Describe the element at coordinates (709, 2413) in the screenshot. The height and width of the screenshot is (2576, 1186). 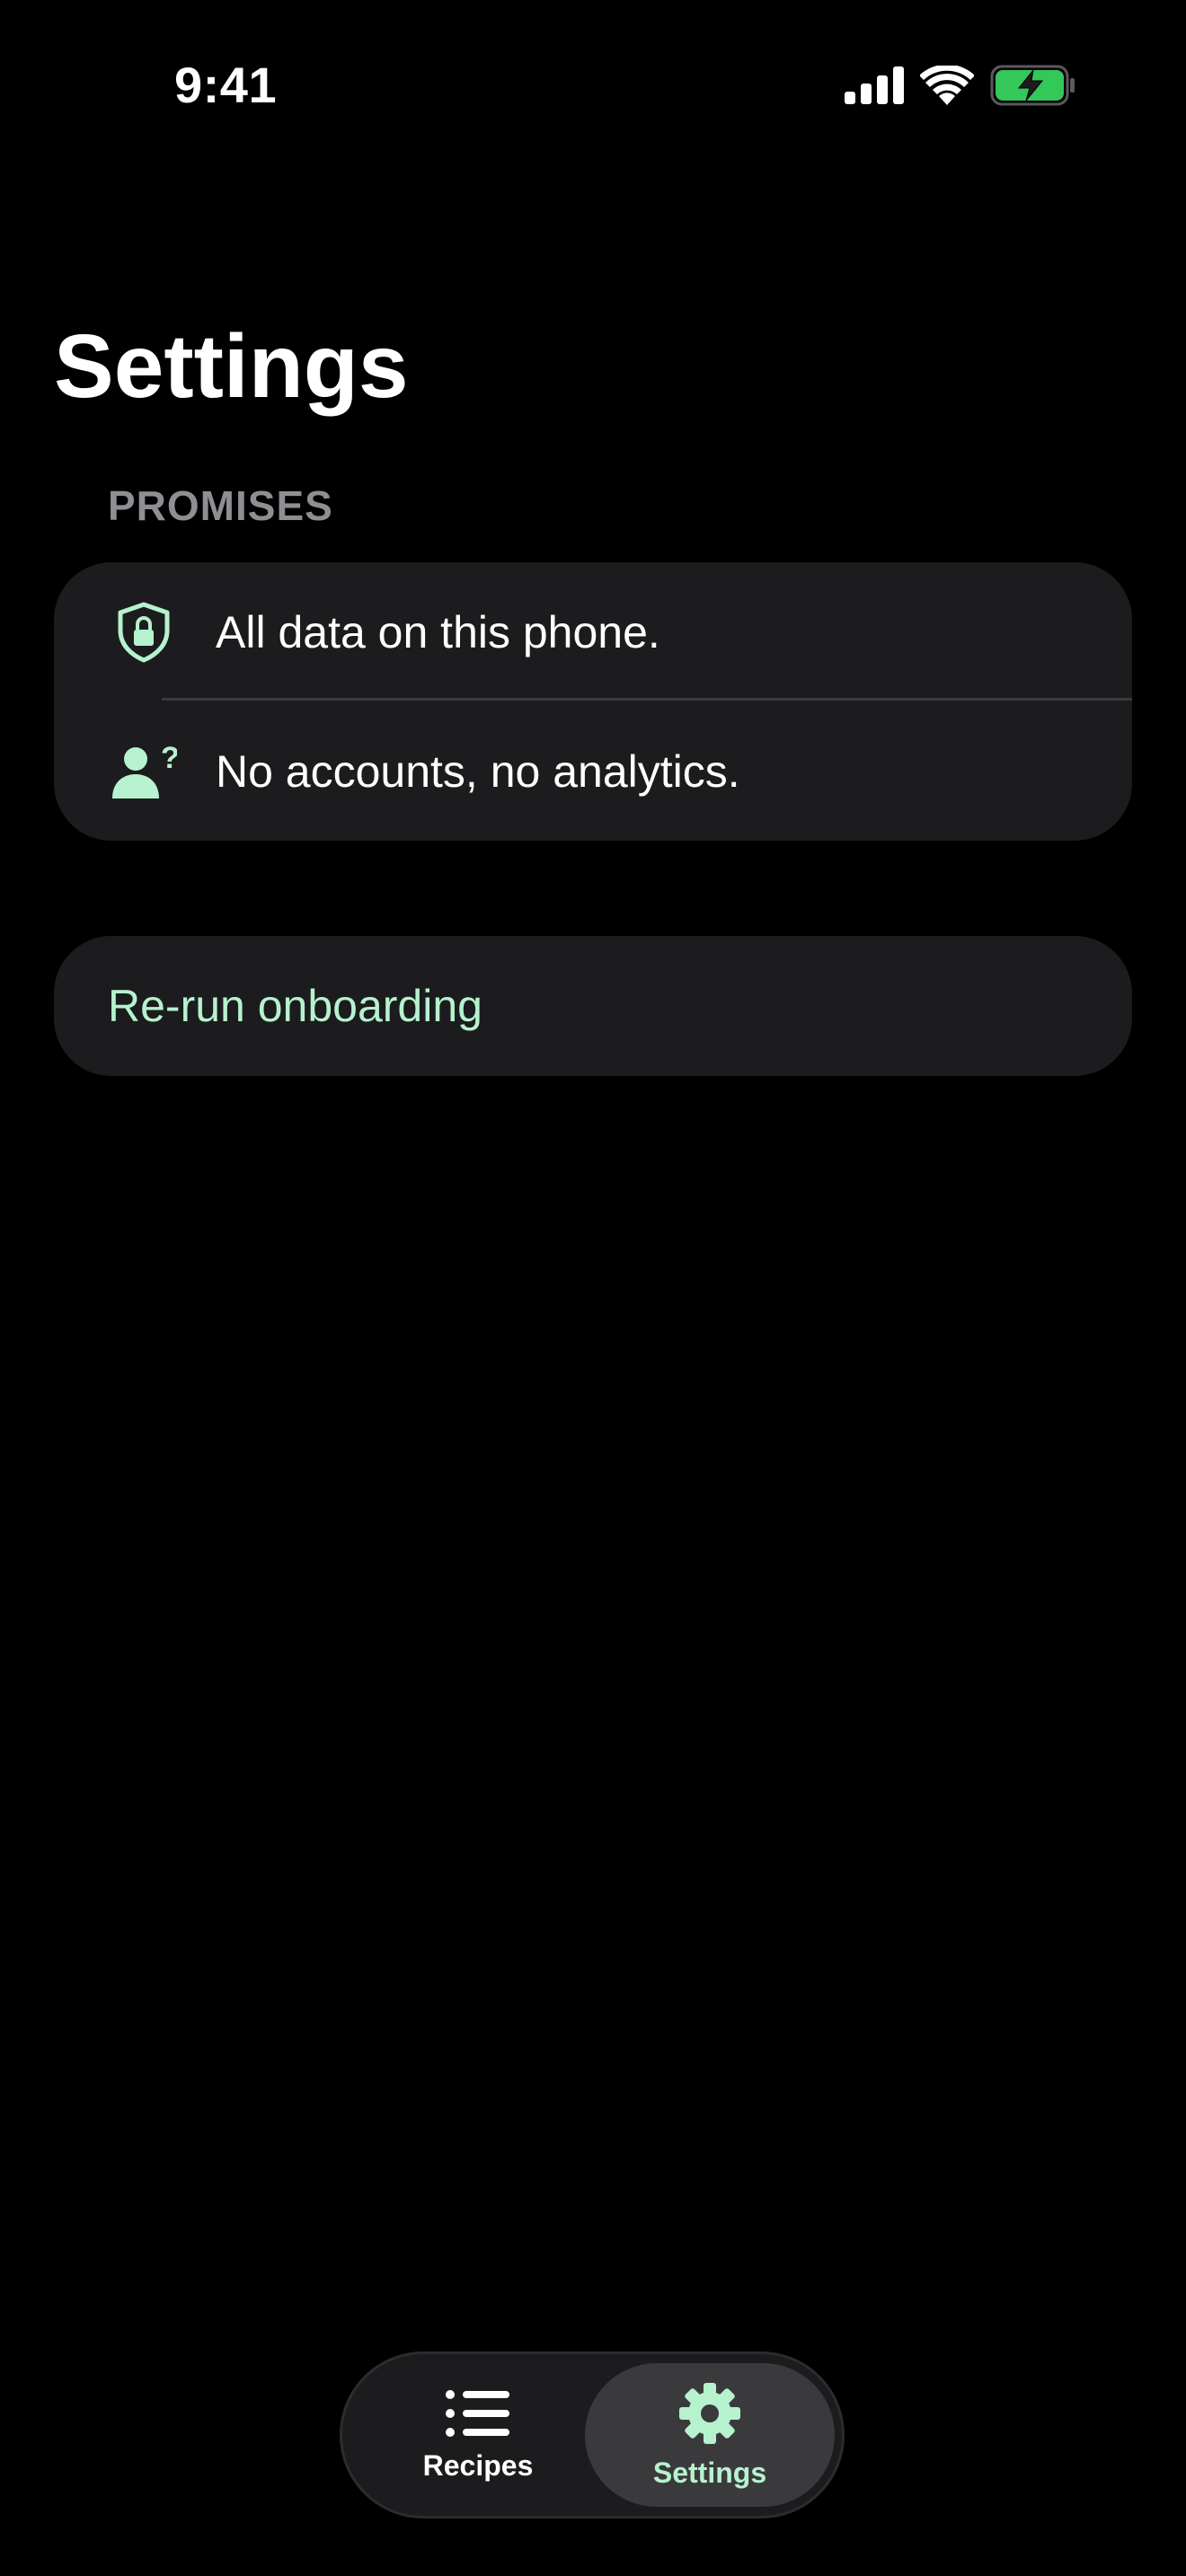
I see `gear-icon` at that location.